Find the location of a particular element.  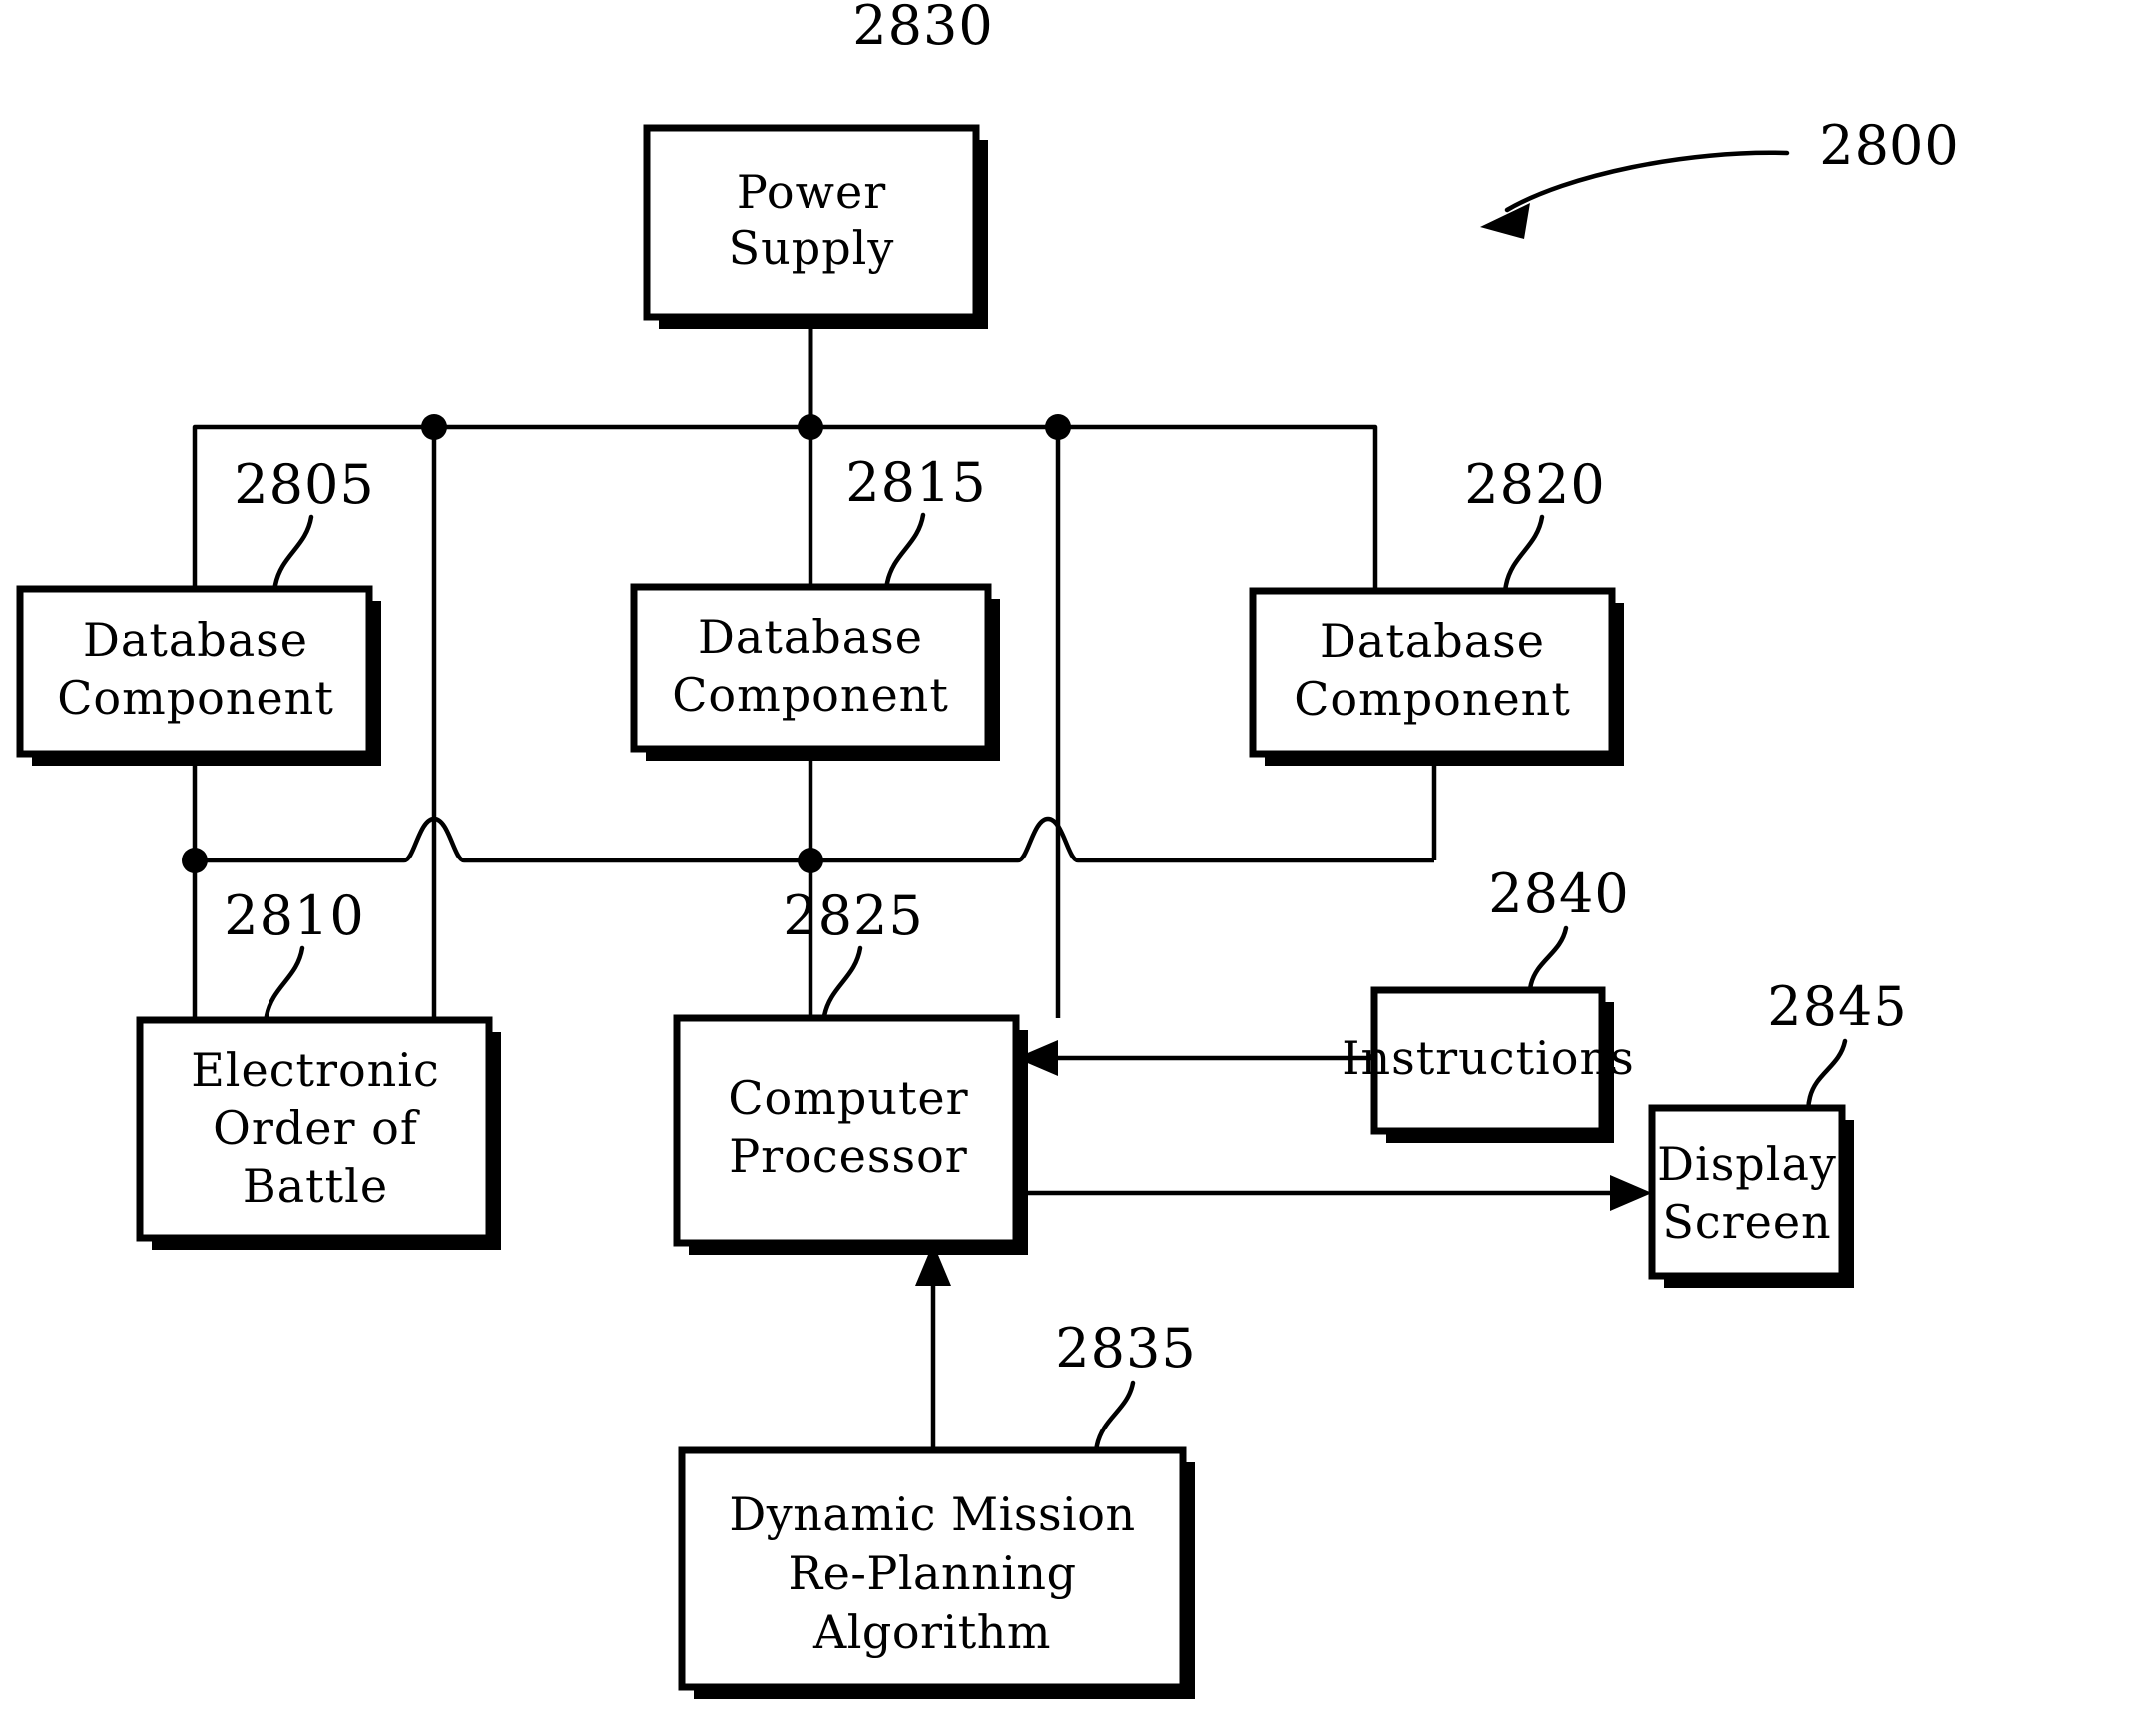

ref-number-2840: 2840 is located at coordinates (1558, 893).